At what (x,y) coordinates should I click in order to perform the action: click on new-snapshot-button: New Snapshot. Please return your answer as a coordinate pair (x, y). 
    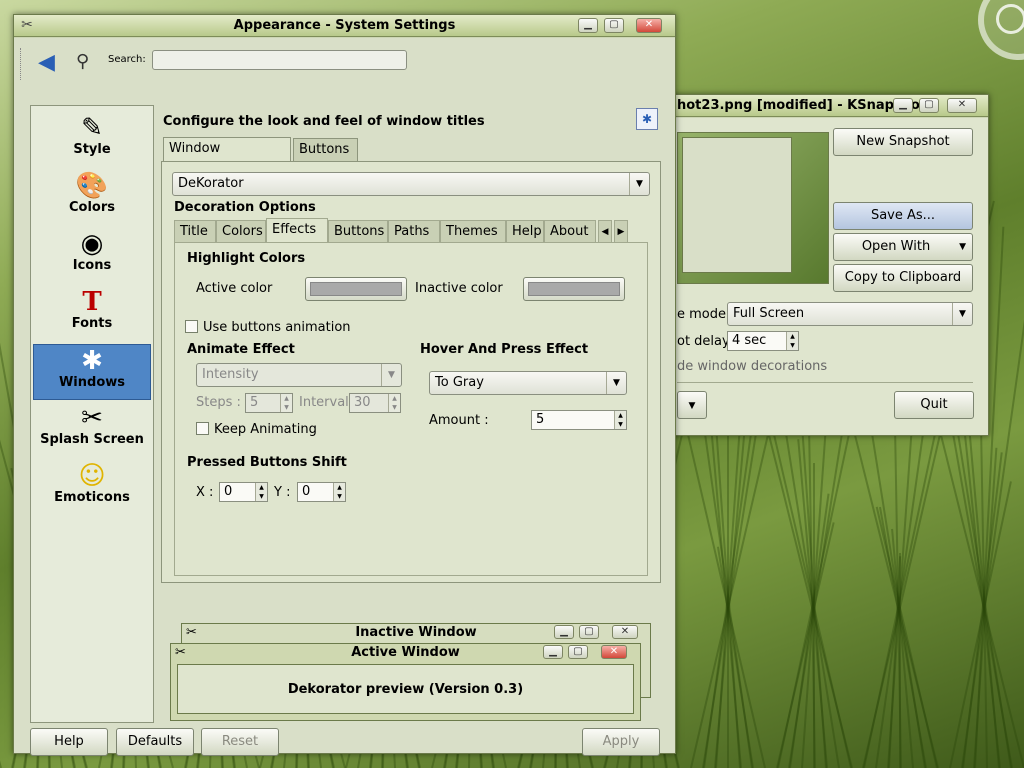
    Looking at the image, I should click on (903, 142).